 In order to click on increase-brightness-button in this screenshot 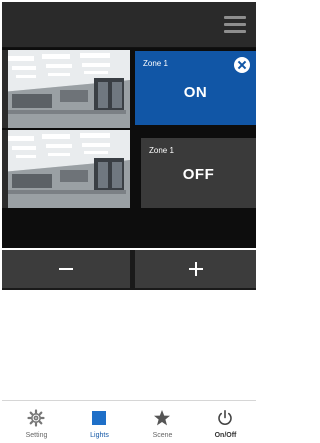, I will do `click(195, 269)`.